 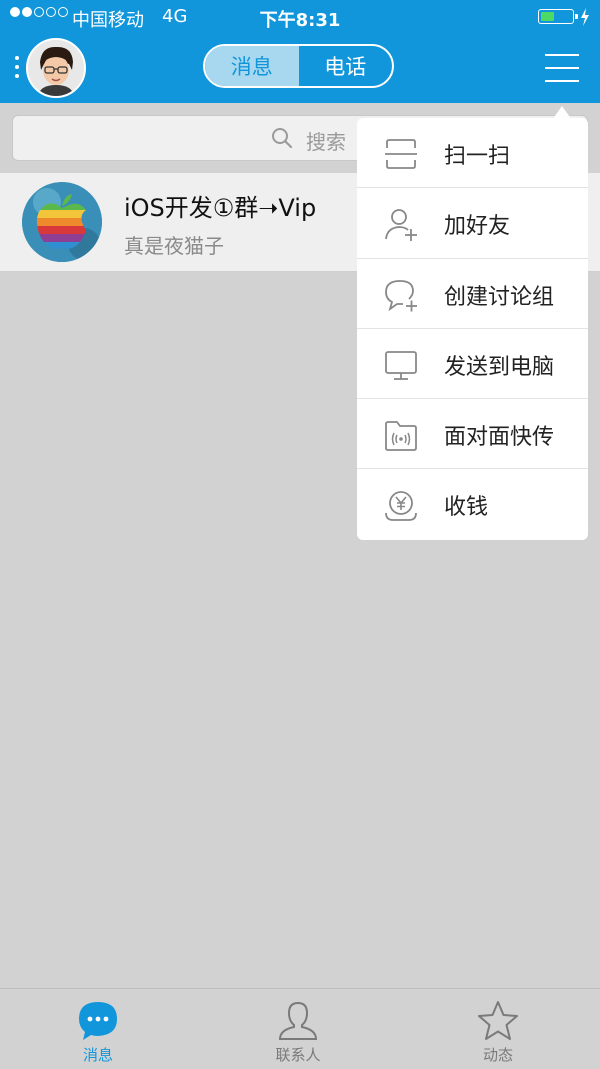 I want to click on tab-messages-bottom: 消息, so click(x=98, y=1029).